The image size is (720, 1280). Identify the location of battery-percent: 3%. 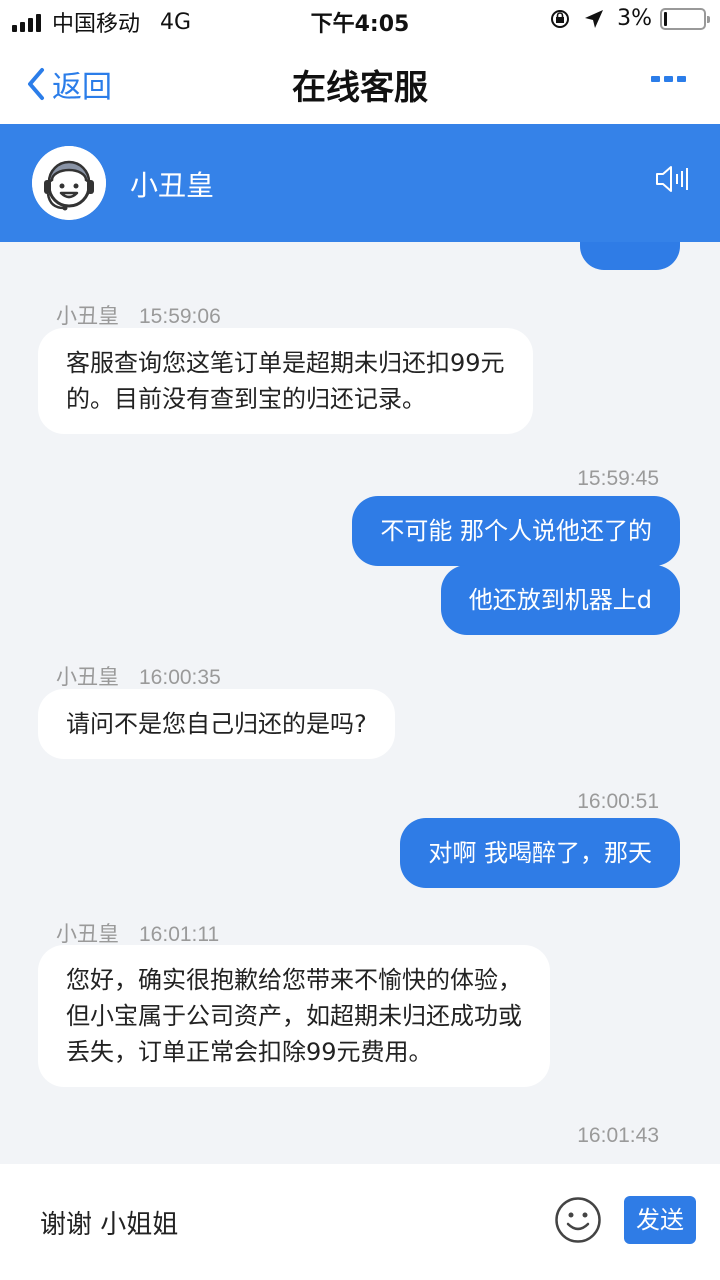
(634, 18).